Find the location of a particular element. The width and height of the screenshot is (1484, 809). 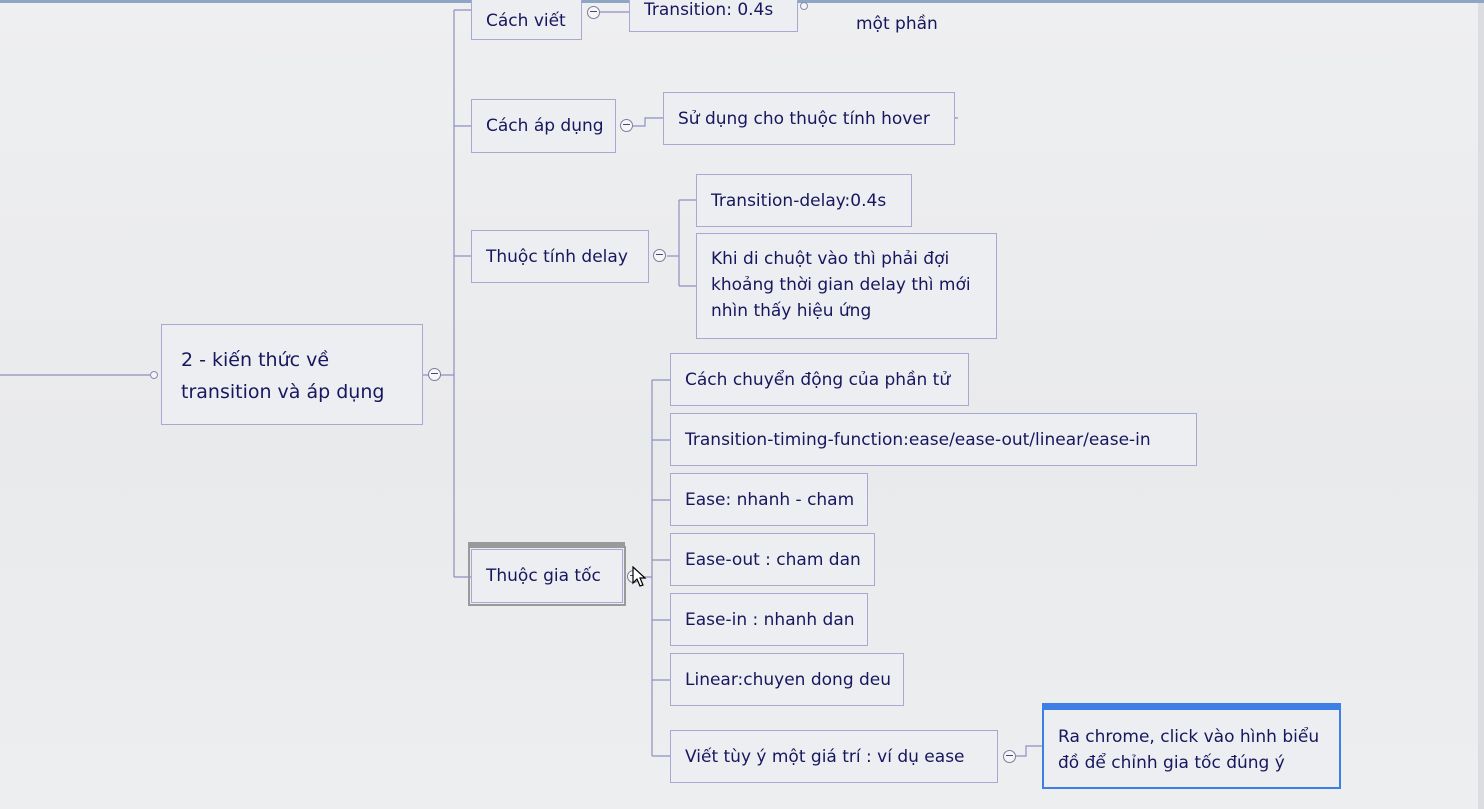

node-viet-tuy-y: Viết tùy ý một giá trí : ví dụ ease is located at coordinates (834, 756).